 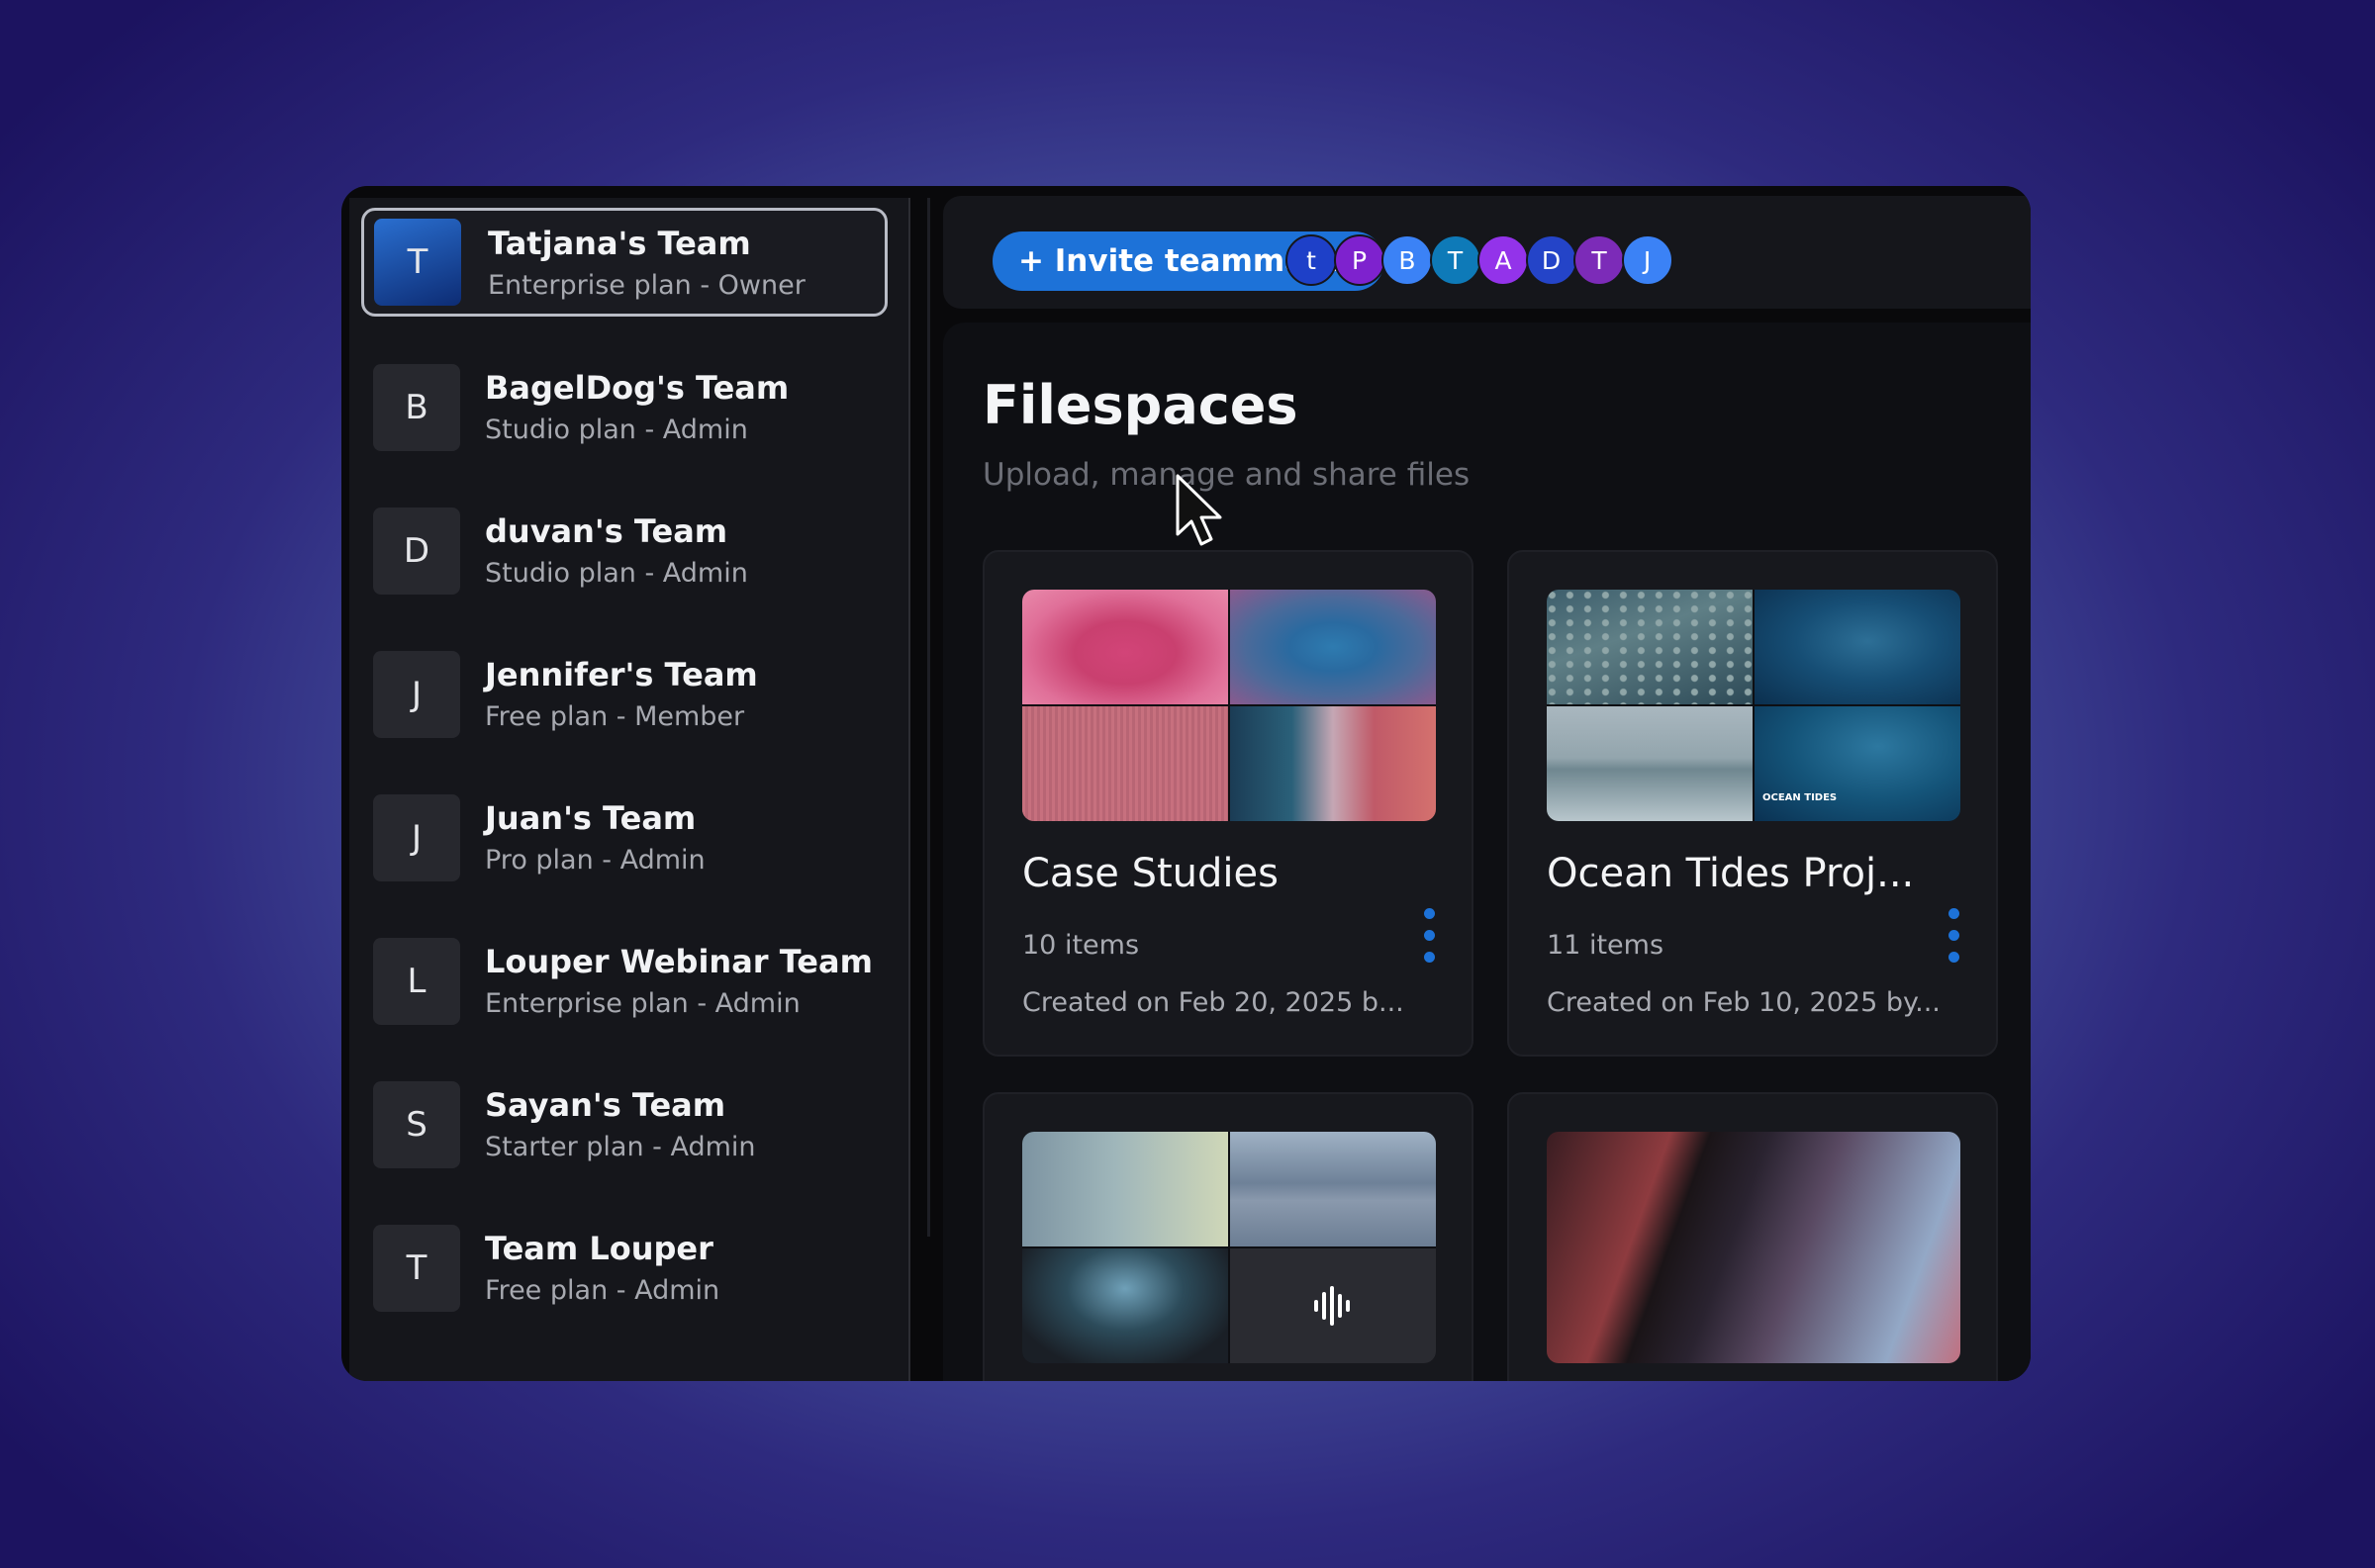 What do you see at coordinates (605, 1105) in the screenshot?
I see `team-name: Sayan's Team` at bounding box center [605, 1105].